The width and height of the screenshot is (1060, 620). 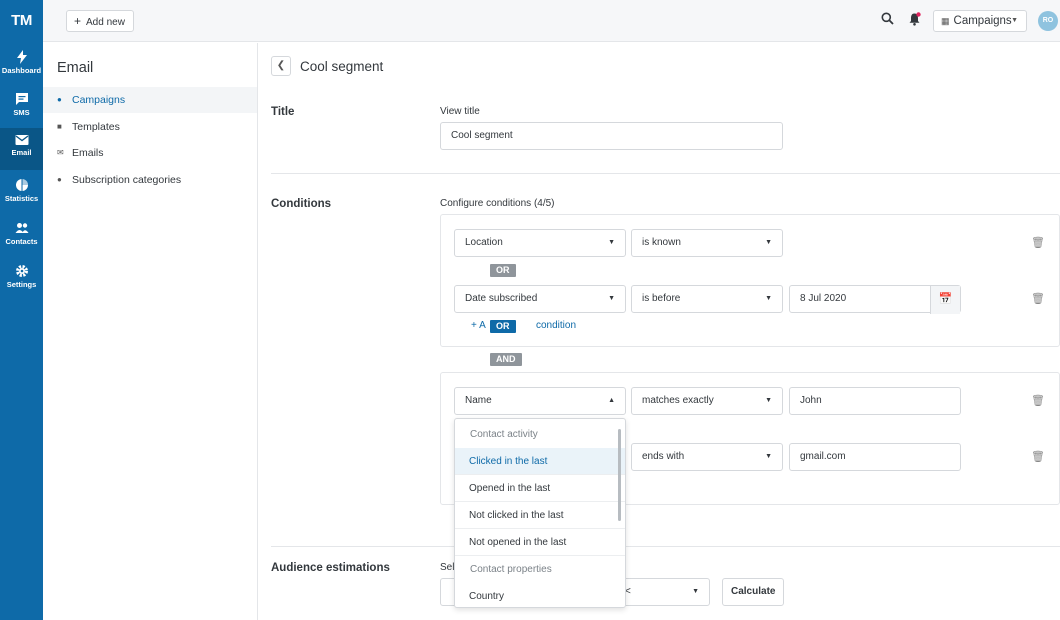 I want to click on bell-icon, so click(x=914, y=19).